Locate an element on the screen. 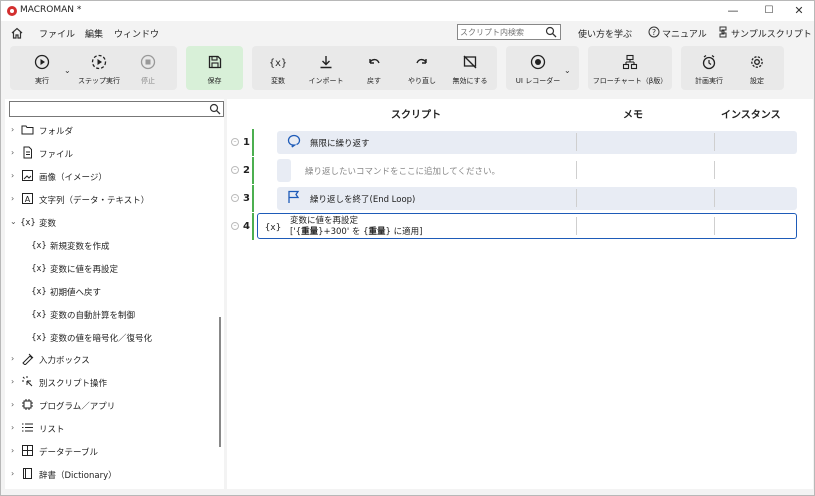 This screenshot has width=815, height=496. command-search-box is located at coordinates (116, 109).